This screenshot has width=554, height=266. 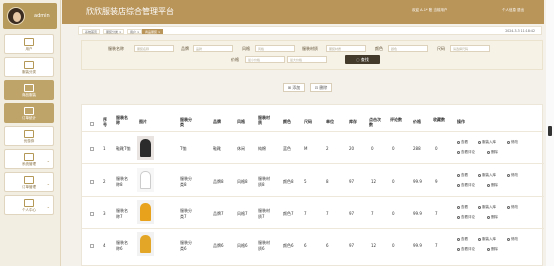 I want to click on color-input: 颜色, so click(x=408, y=48).